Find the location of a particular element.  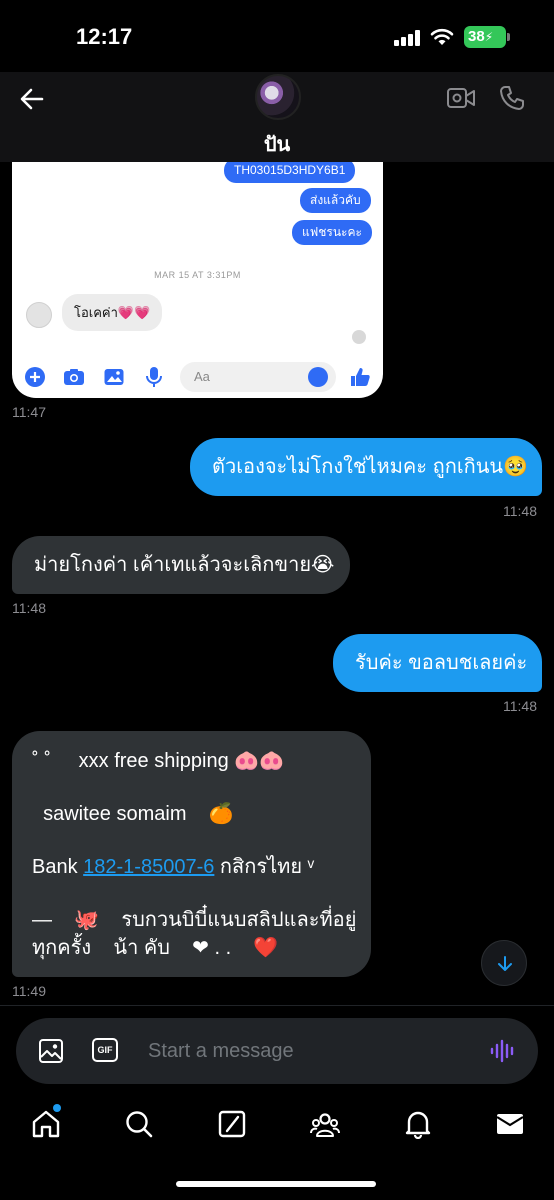

bottom-navigation is located at coordinates (277, 1147).